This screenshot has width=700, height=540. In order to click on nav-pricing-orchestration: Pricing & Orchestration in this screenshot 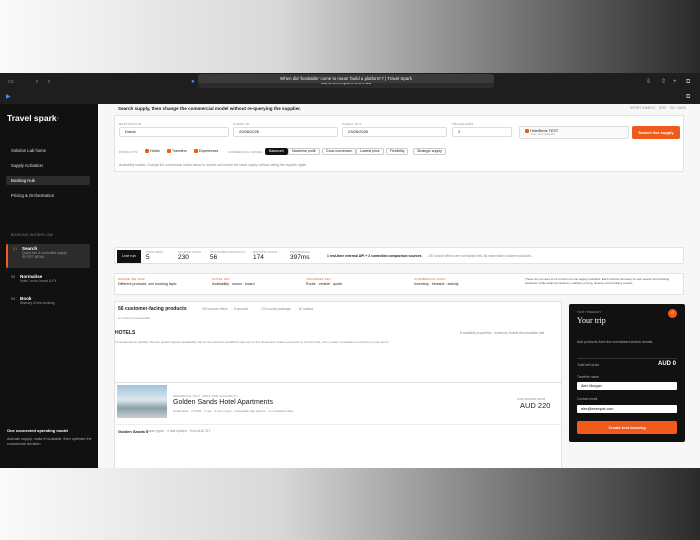, I will do `click(48, 195)`.